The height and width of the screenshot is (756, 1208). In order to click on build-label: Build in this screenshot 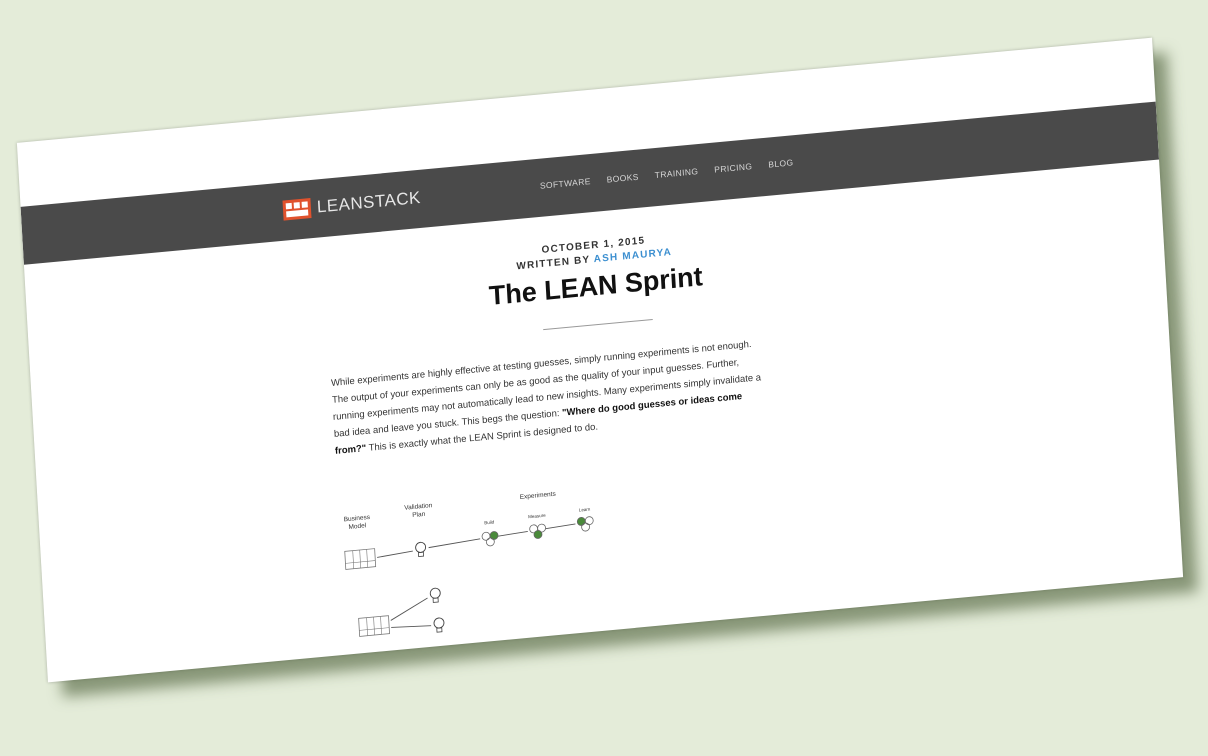, I will do `click(489, 522)`.